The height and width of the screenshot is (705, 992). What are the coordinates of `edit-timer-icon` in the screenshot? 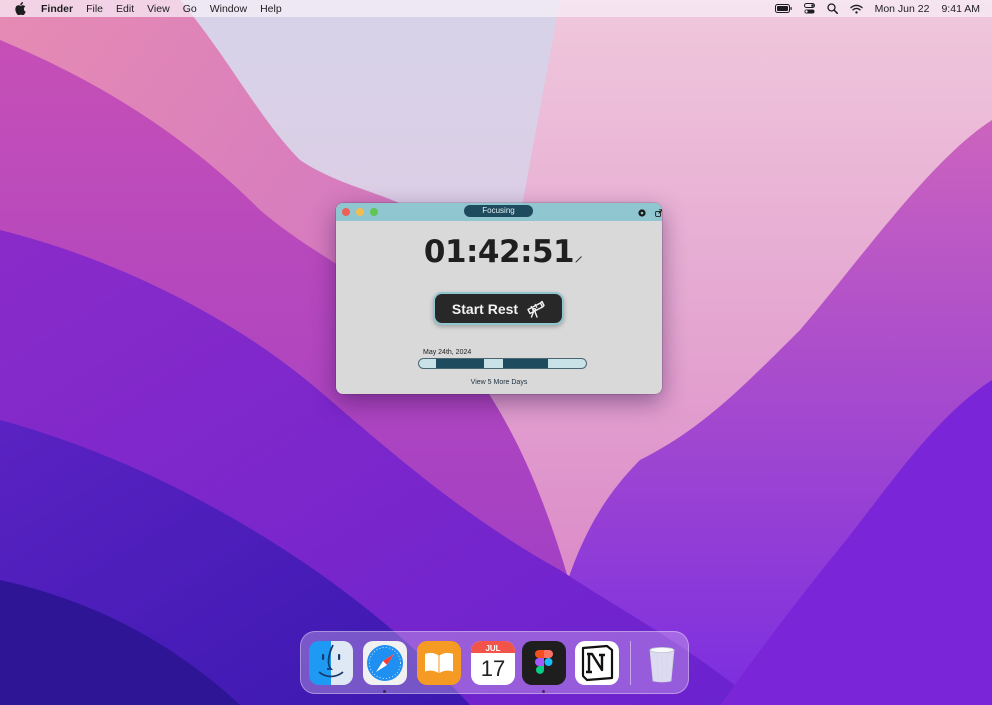 It's located at (579, 257).